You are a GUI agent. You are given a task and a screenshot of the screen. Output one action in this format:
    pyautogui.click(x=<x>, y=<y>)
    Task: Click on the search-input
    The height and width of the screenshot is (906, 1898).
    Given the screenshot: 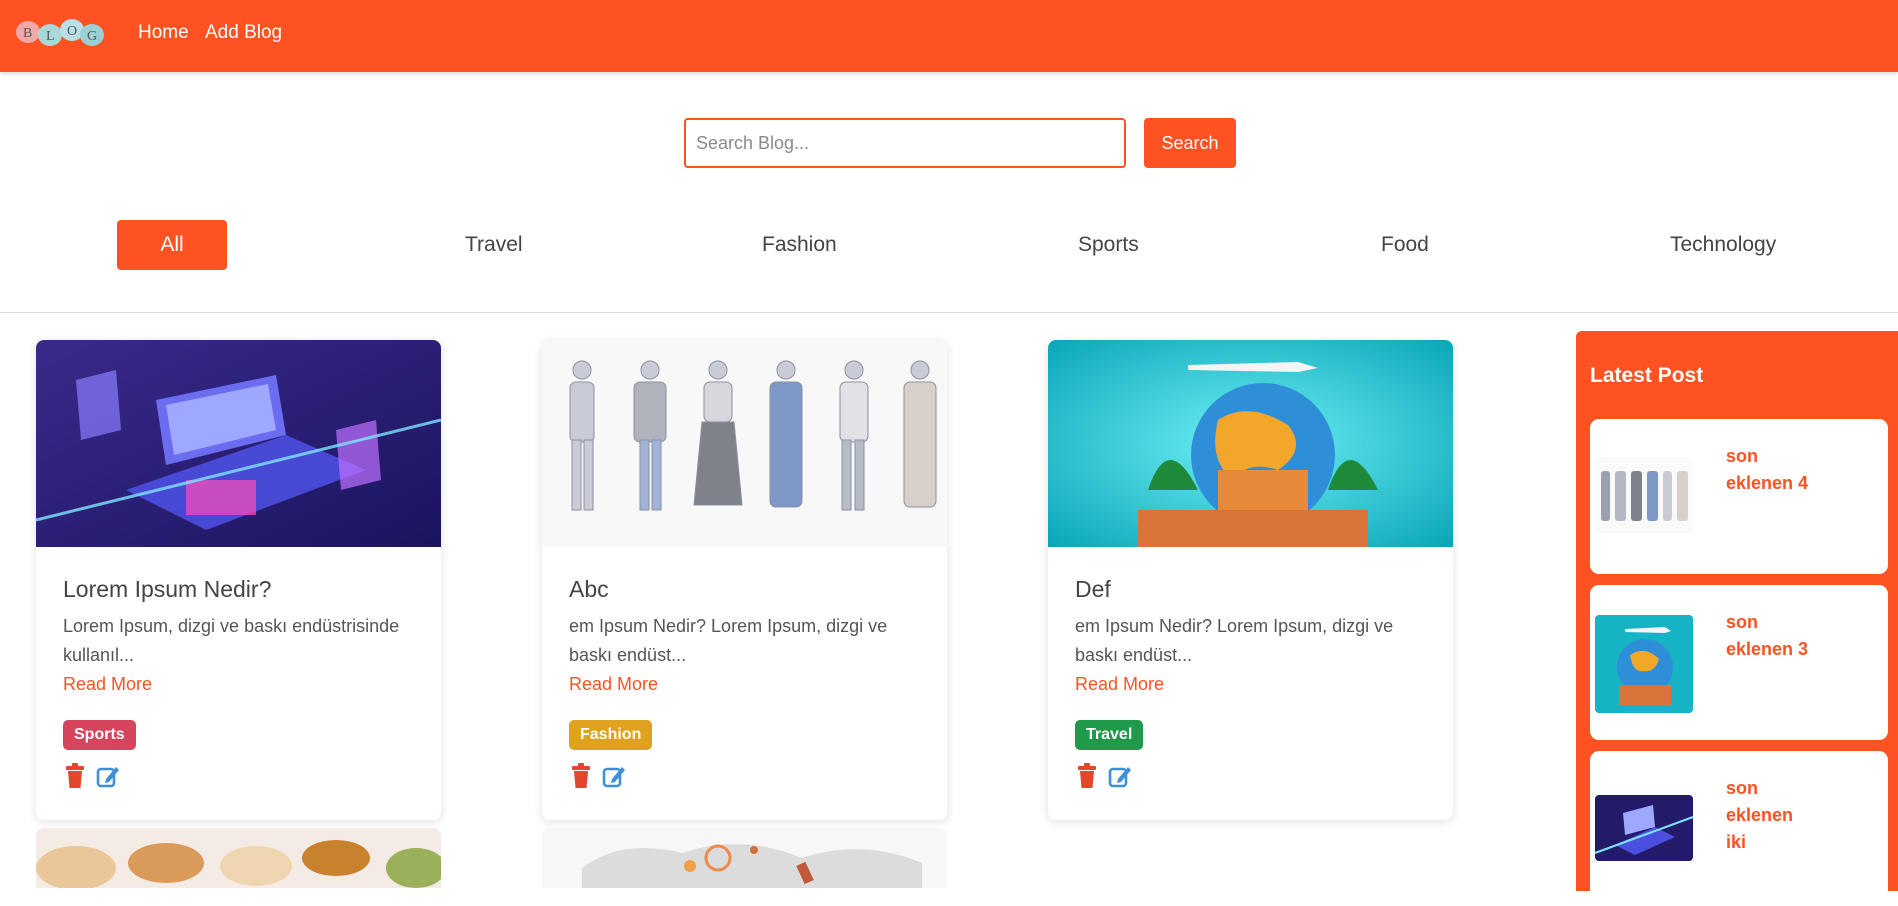 What is the action you would take?
    pyautogui.click(x=905, y=143)
    